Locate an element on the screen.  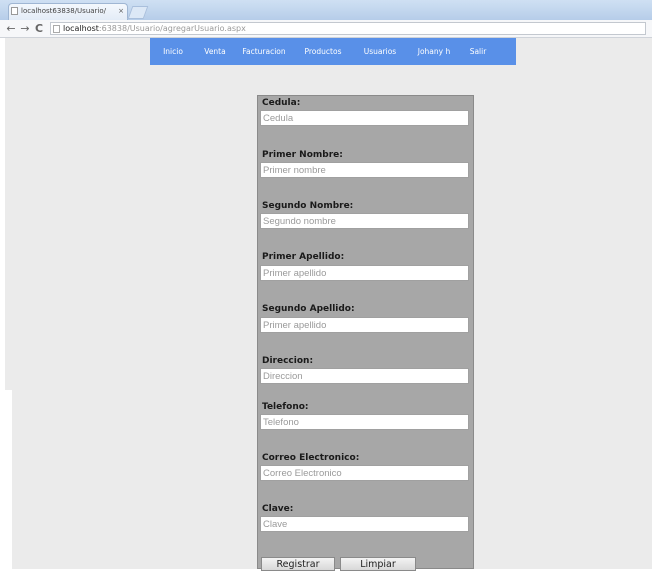
new-tab-button is located at coordinates (138, 12).